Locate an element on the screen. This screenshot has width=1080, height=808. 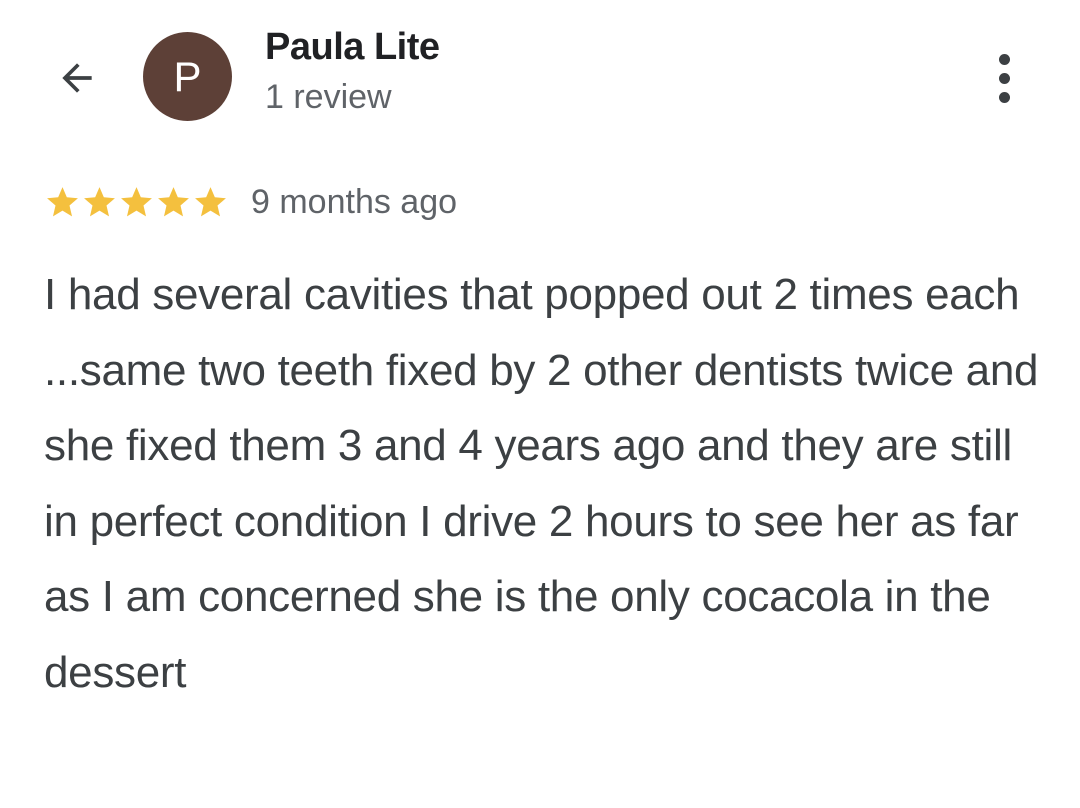
avatar-initial: P is located at coordinates (187, 76).